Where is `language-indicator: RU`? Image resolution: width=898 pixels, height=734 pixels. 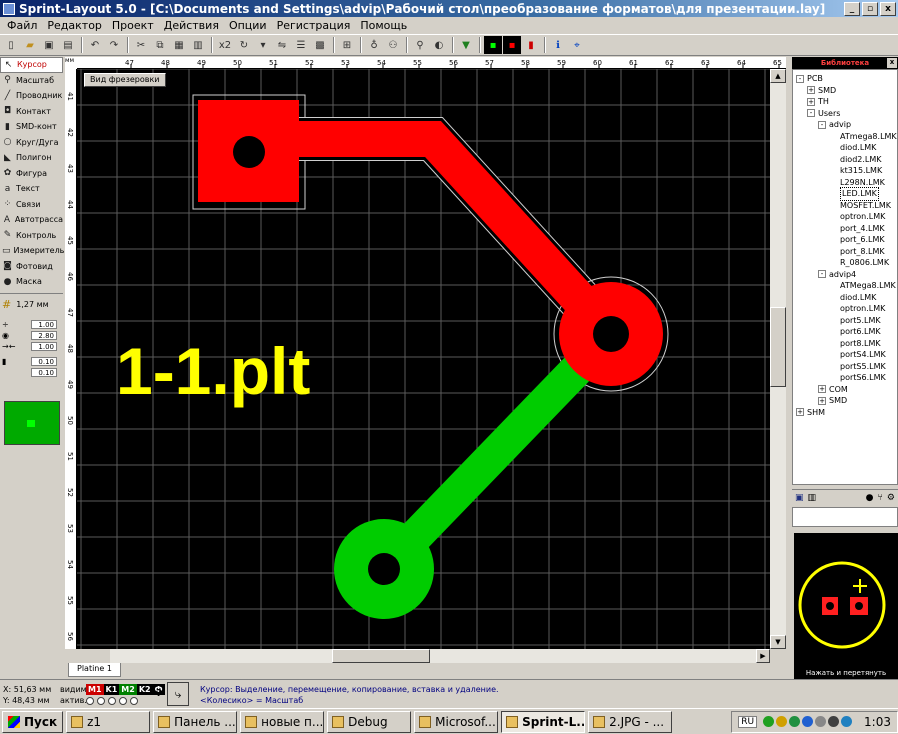
language-indicator: RU is located at coordinates (748, 721).